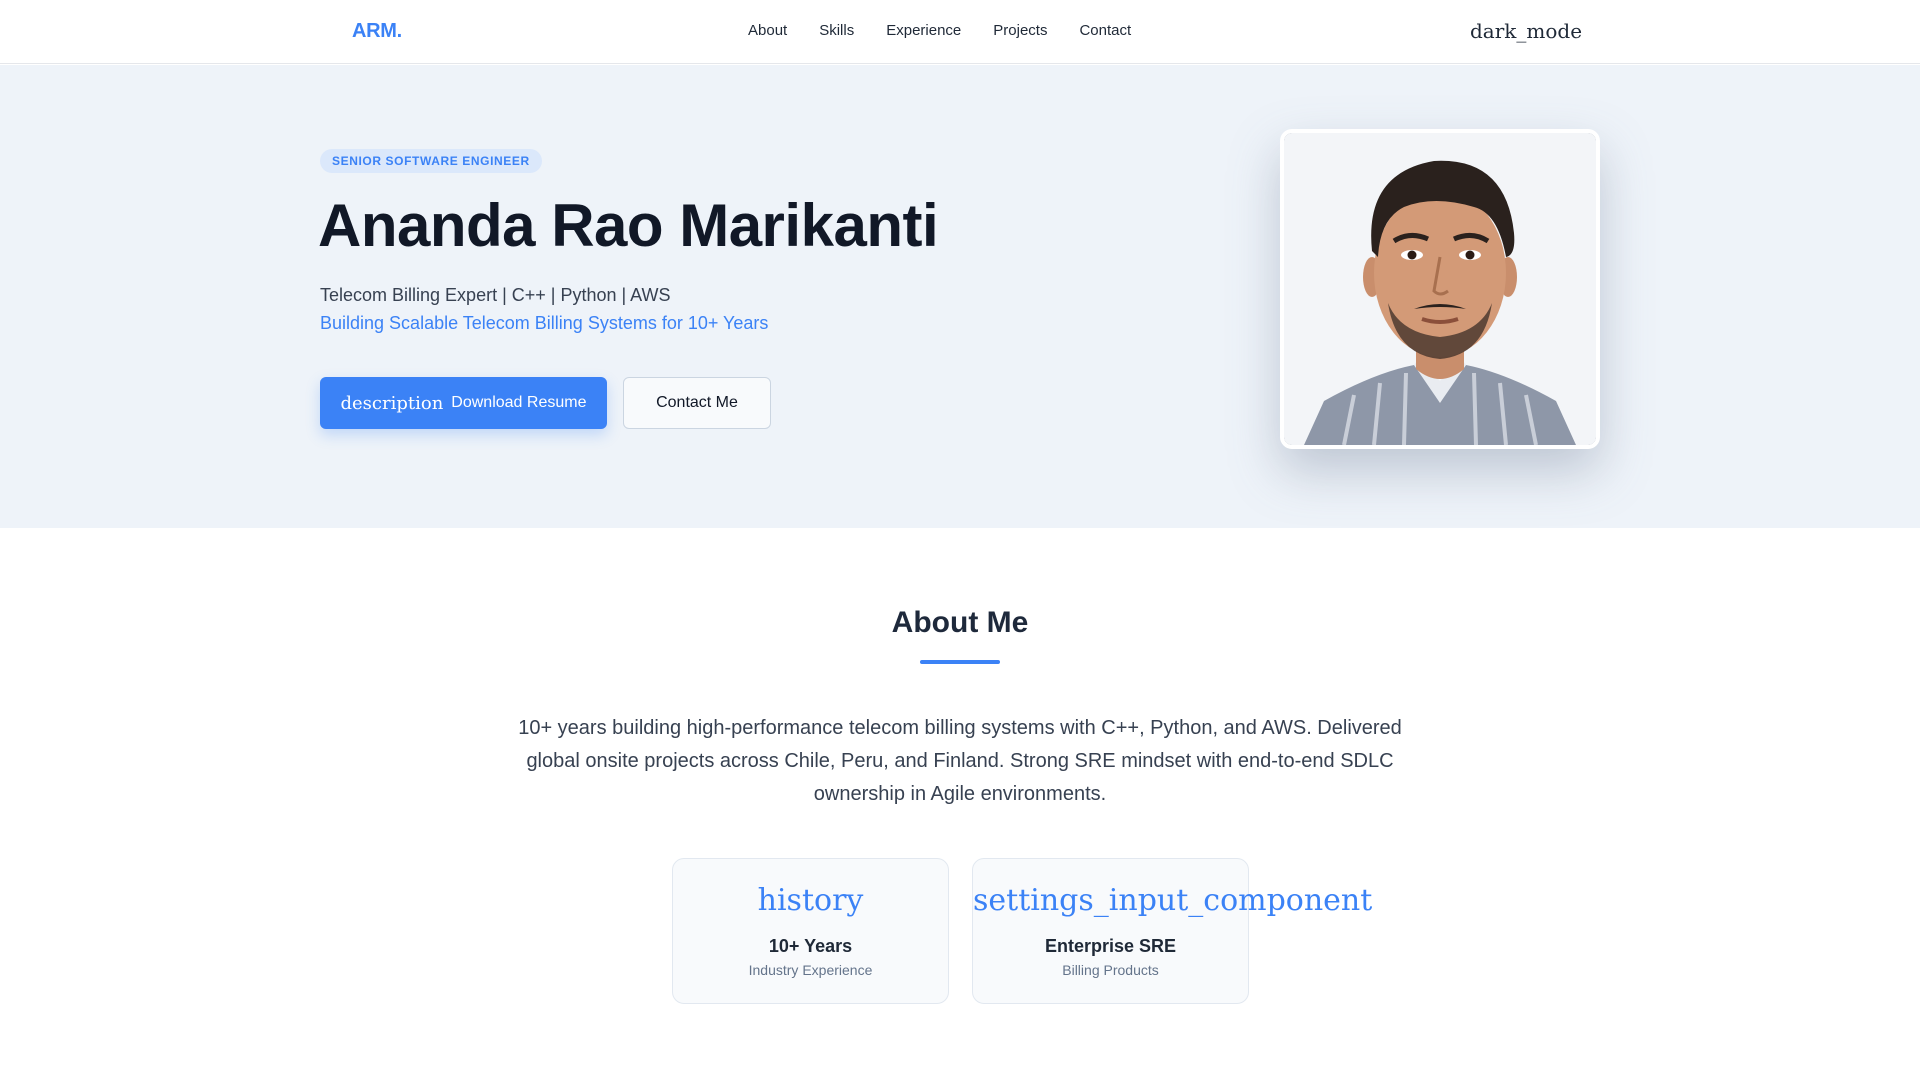 This screenshot has width=1920, height=1080. Describe the element at coordinates (836, 30) in the screenshot. I see `nav-link-skills: Skills` at that location.